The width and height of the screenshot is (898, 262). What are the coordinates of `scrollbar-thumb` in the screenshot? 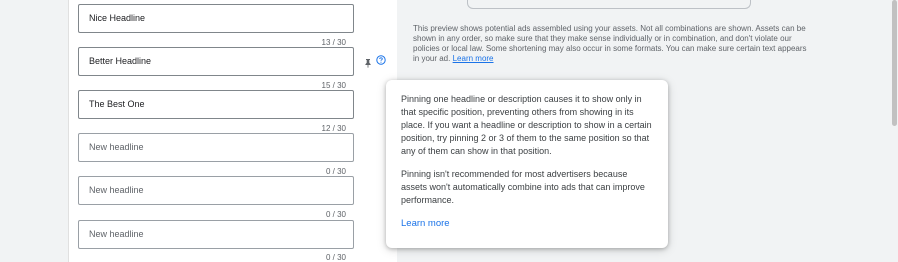 It's located at (894, 63).